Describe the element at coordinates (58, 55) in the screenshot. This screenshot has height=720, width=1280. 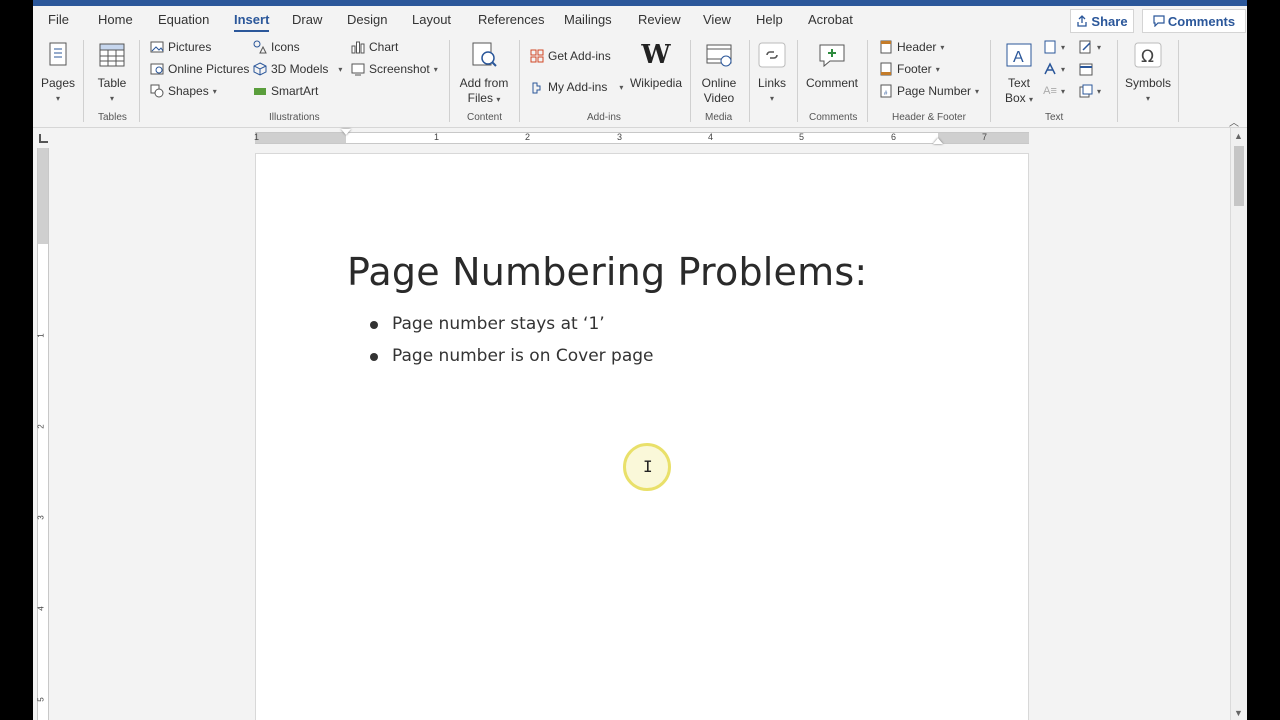
I see `page-icon` at that location.